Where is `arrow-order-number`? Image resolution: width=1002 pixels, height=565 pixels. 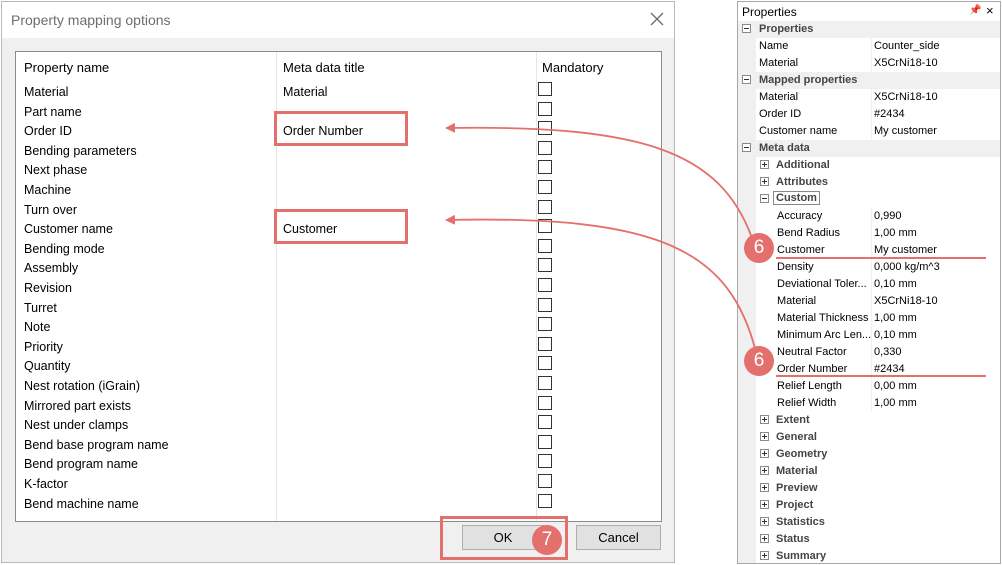
arrow-order-number is located at coordinates (599, 180).